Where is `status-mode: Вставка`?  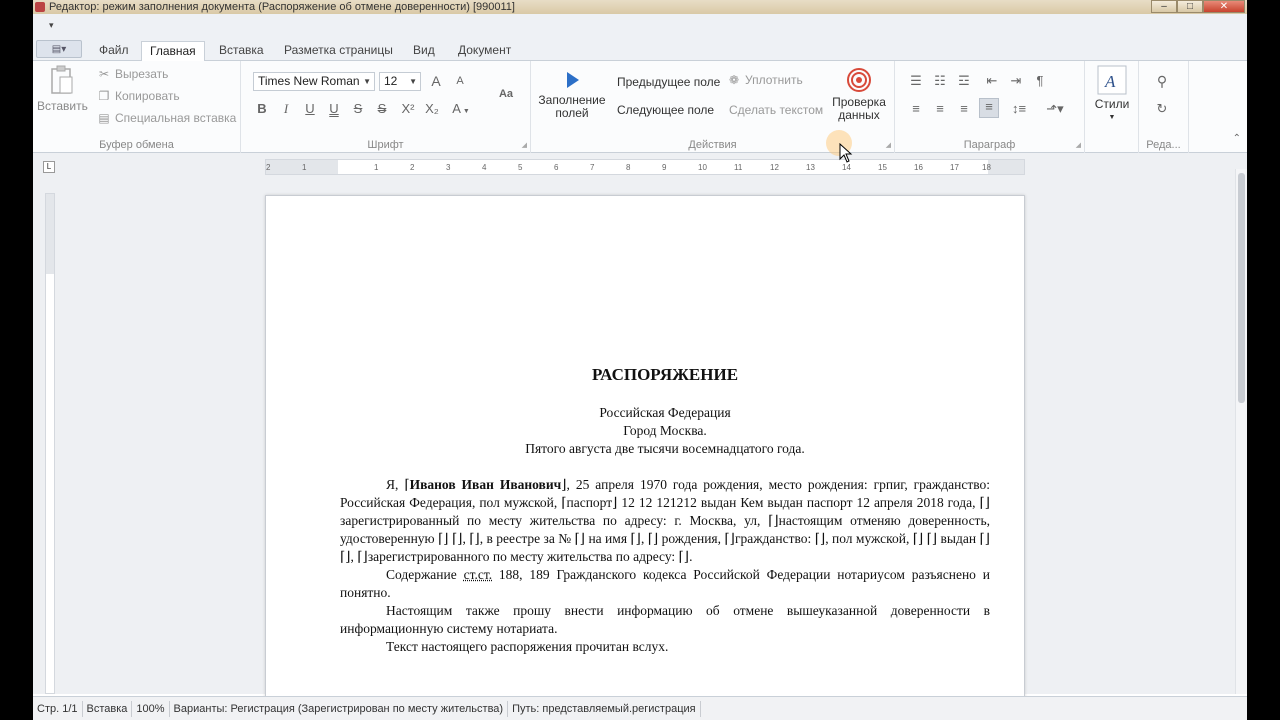
status-mode: Вставка is located at coordinates (108, 708).